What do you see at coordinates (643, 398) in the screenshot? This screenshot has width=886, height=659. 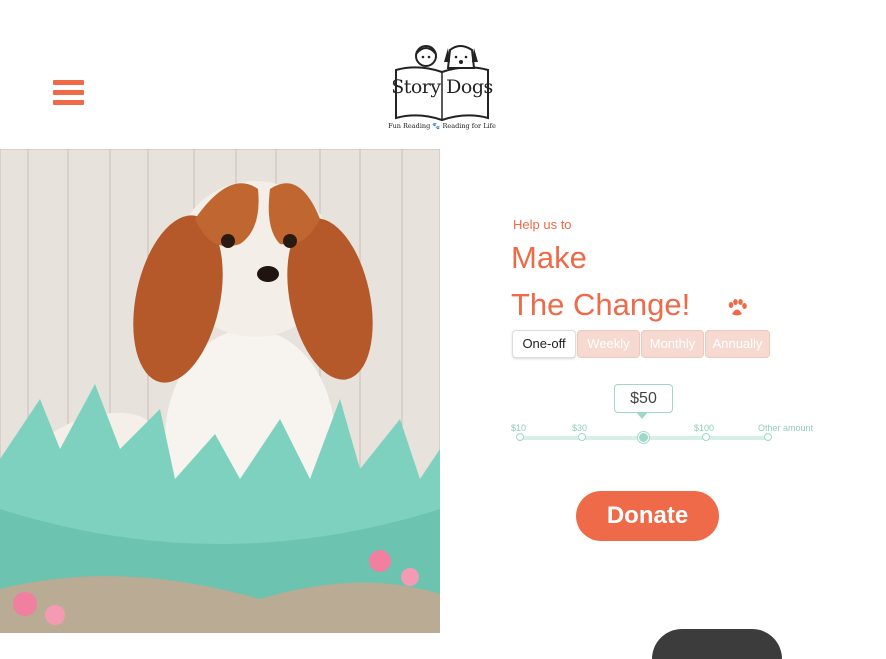 I see `selected-amount-bubble: $50` at bounding box center [643, 398].